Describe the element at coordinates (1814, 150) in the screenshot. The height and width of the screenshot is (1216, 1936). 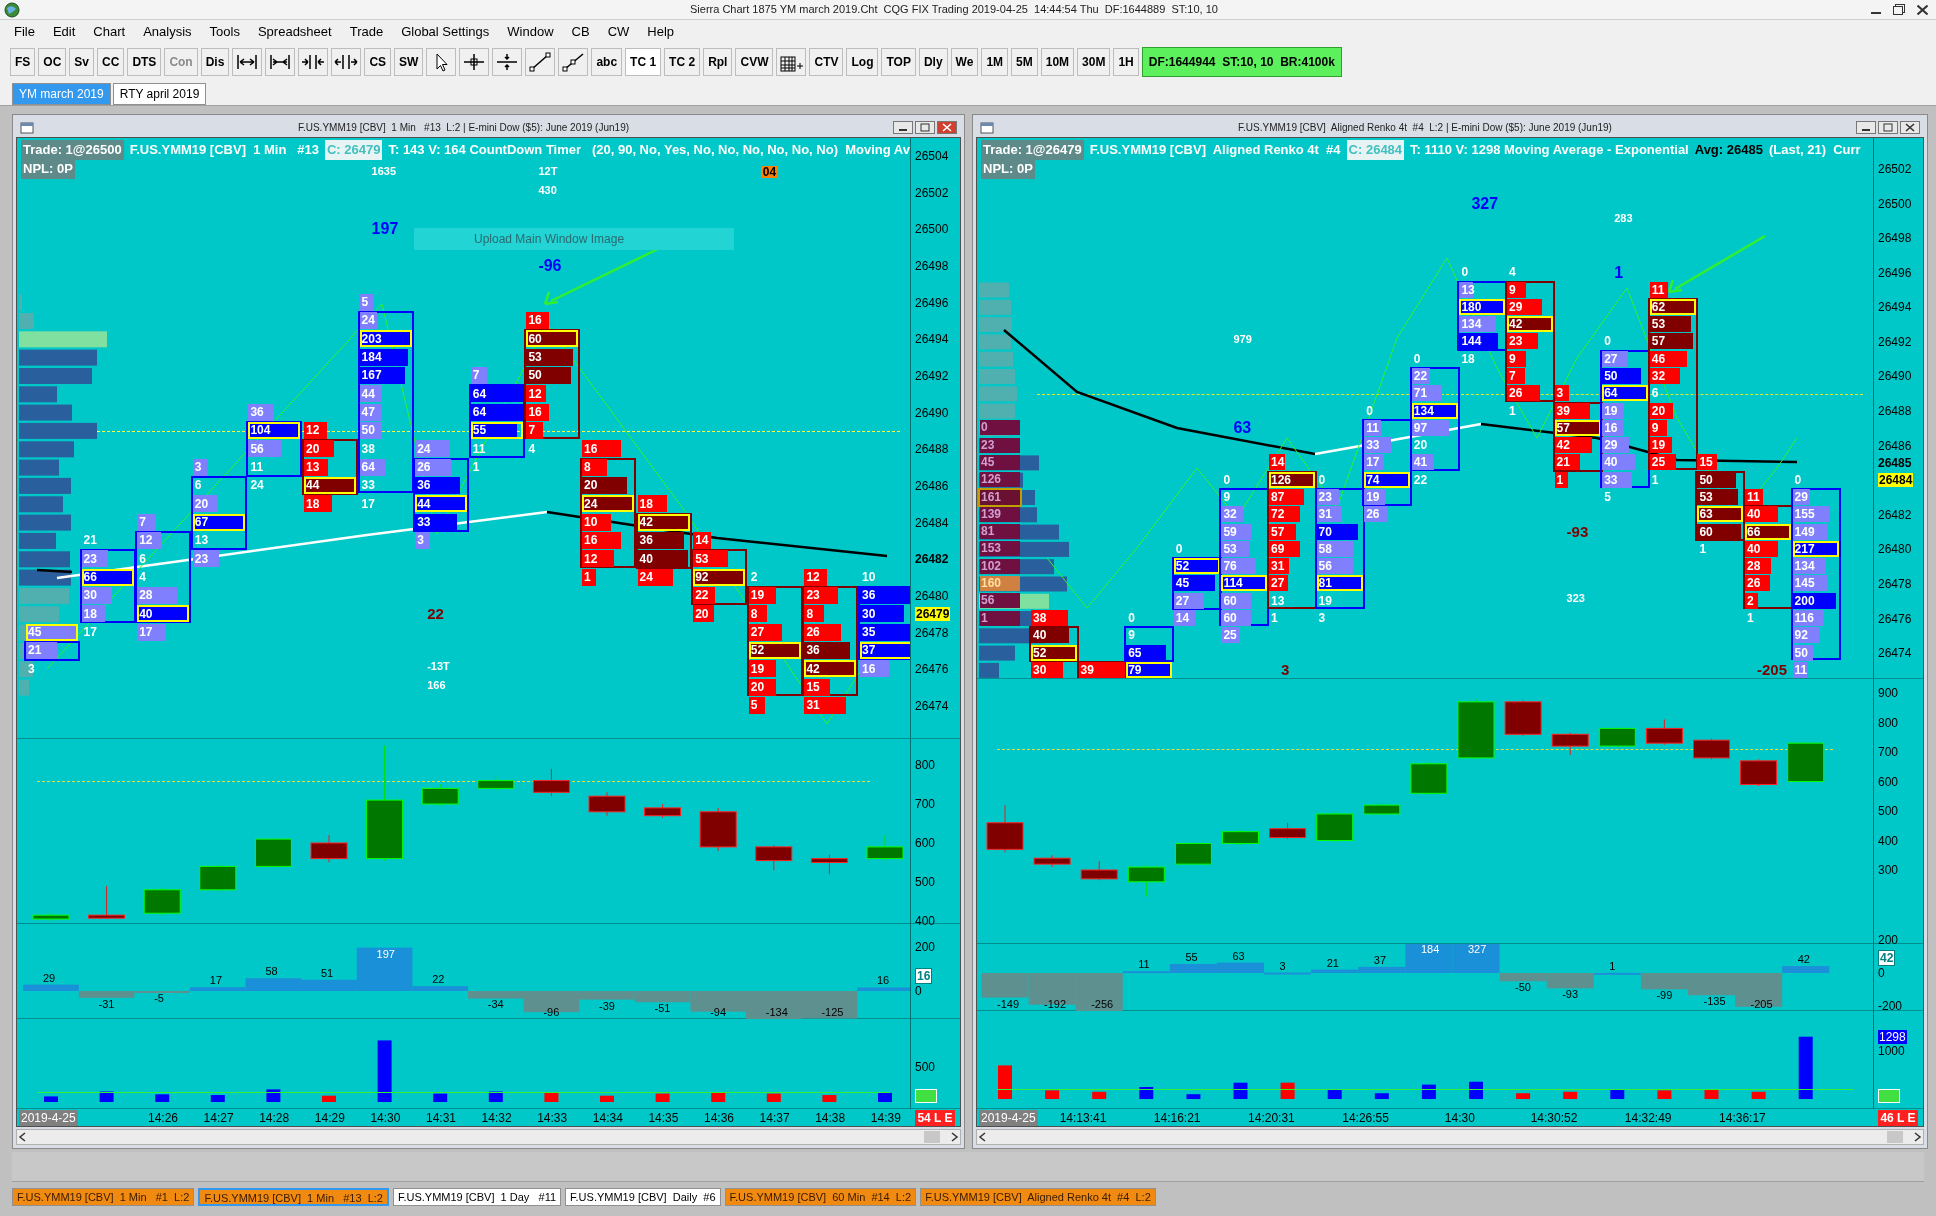
I see `study-label: (Last, 21) Curr` at that location.